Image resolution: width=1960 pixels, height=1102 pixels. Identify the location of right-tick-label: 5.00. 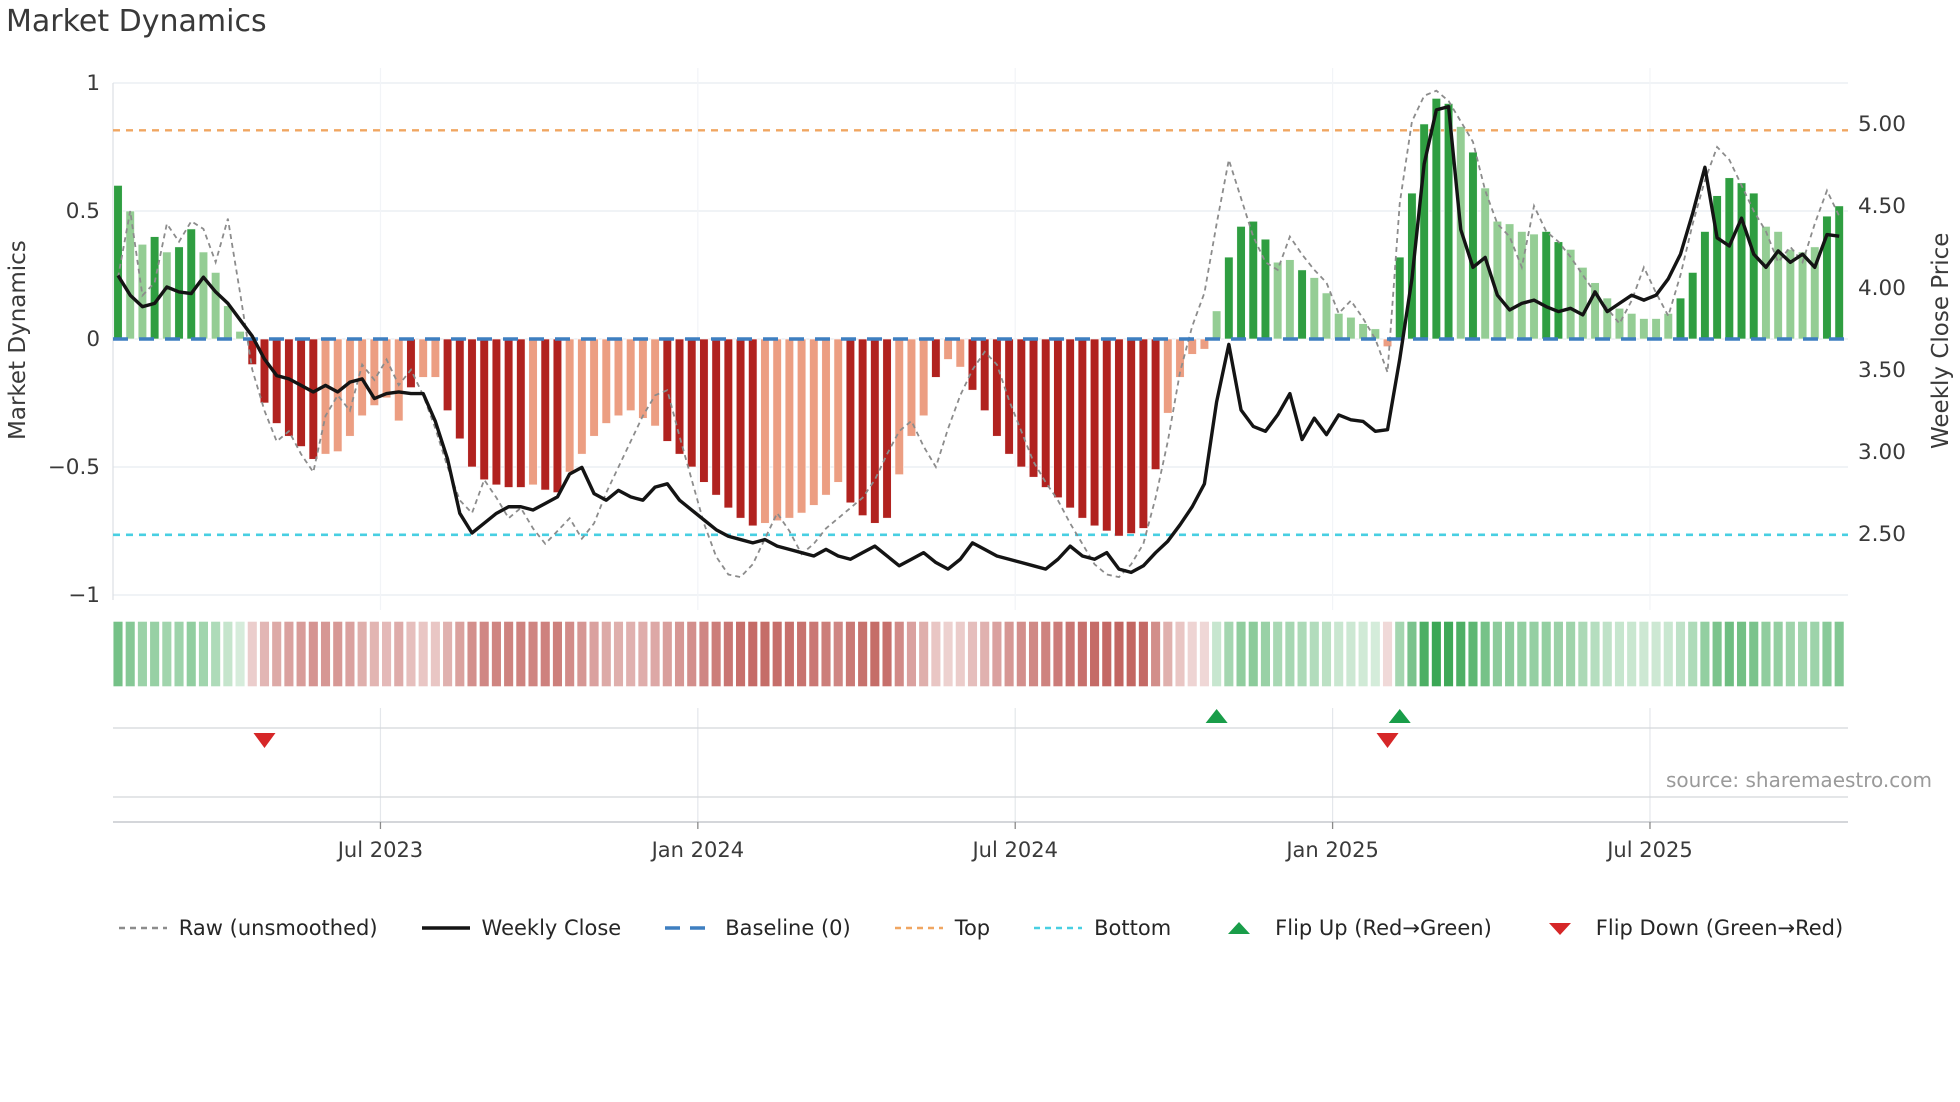
(1882, 124).